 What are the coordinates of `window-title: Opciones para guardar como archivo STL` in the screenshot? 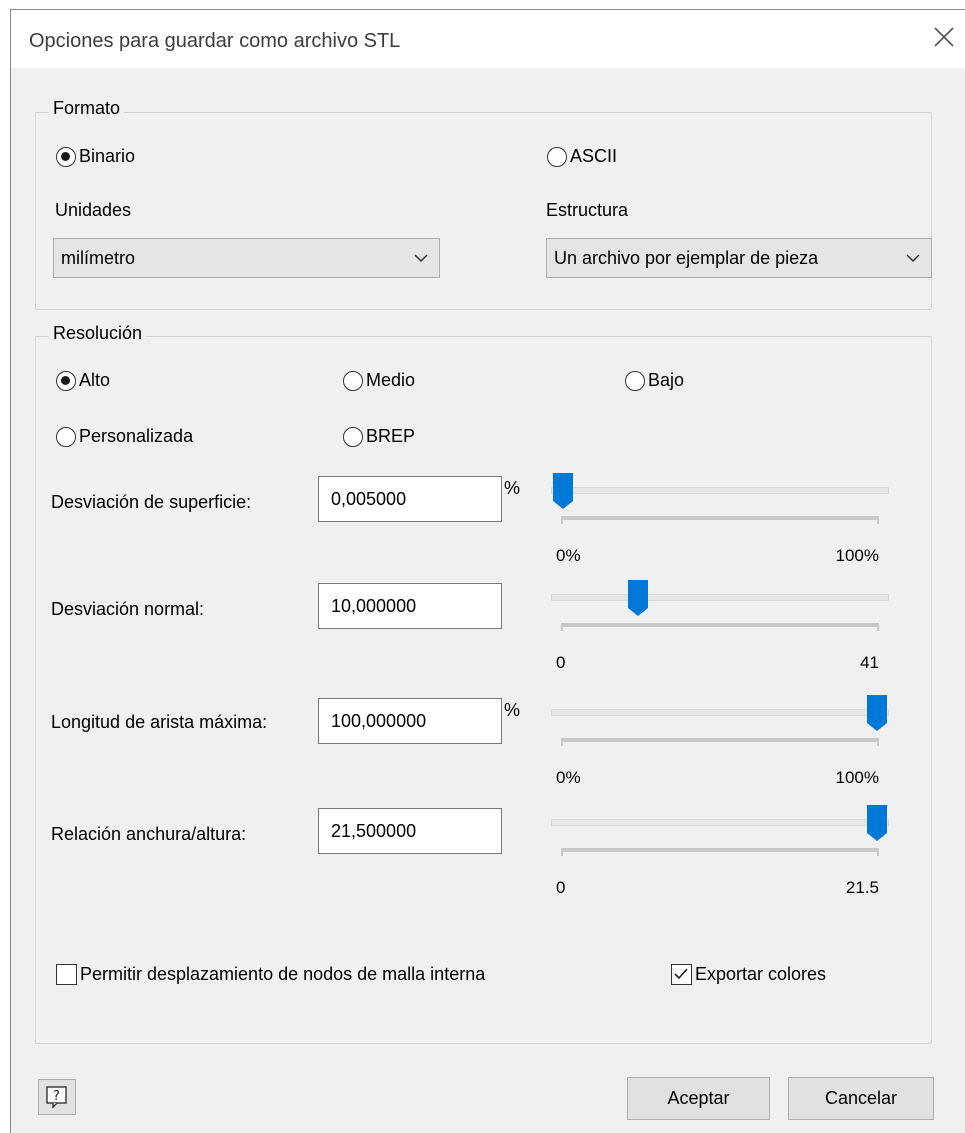 It's located at (215, 41).